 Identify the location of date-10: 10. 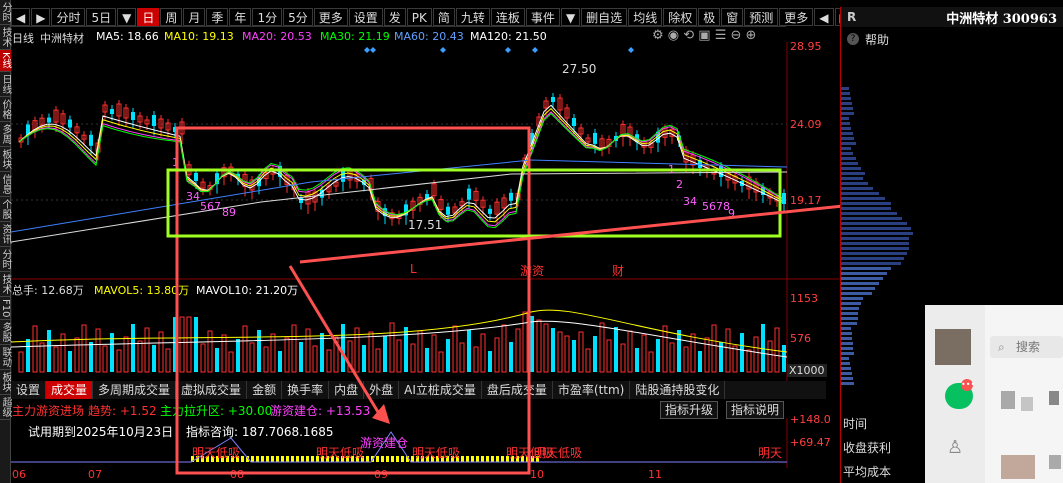
(537, 474).